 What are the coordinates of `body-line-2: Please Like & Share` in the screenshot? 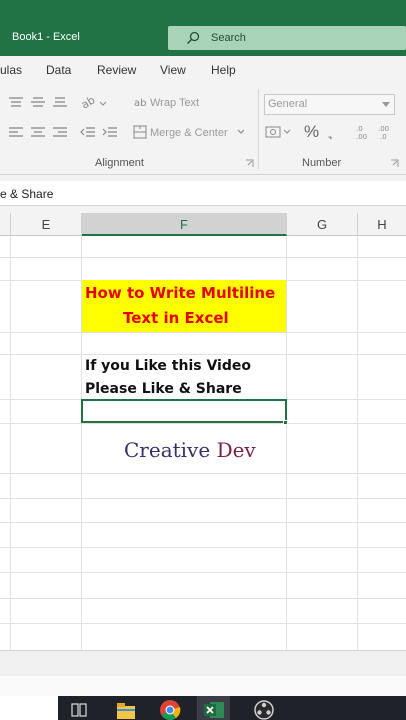 It's located at (163, 389).